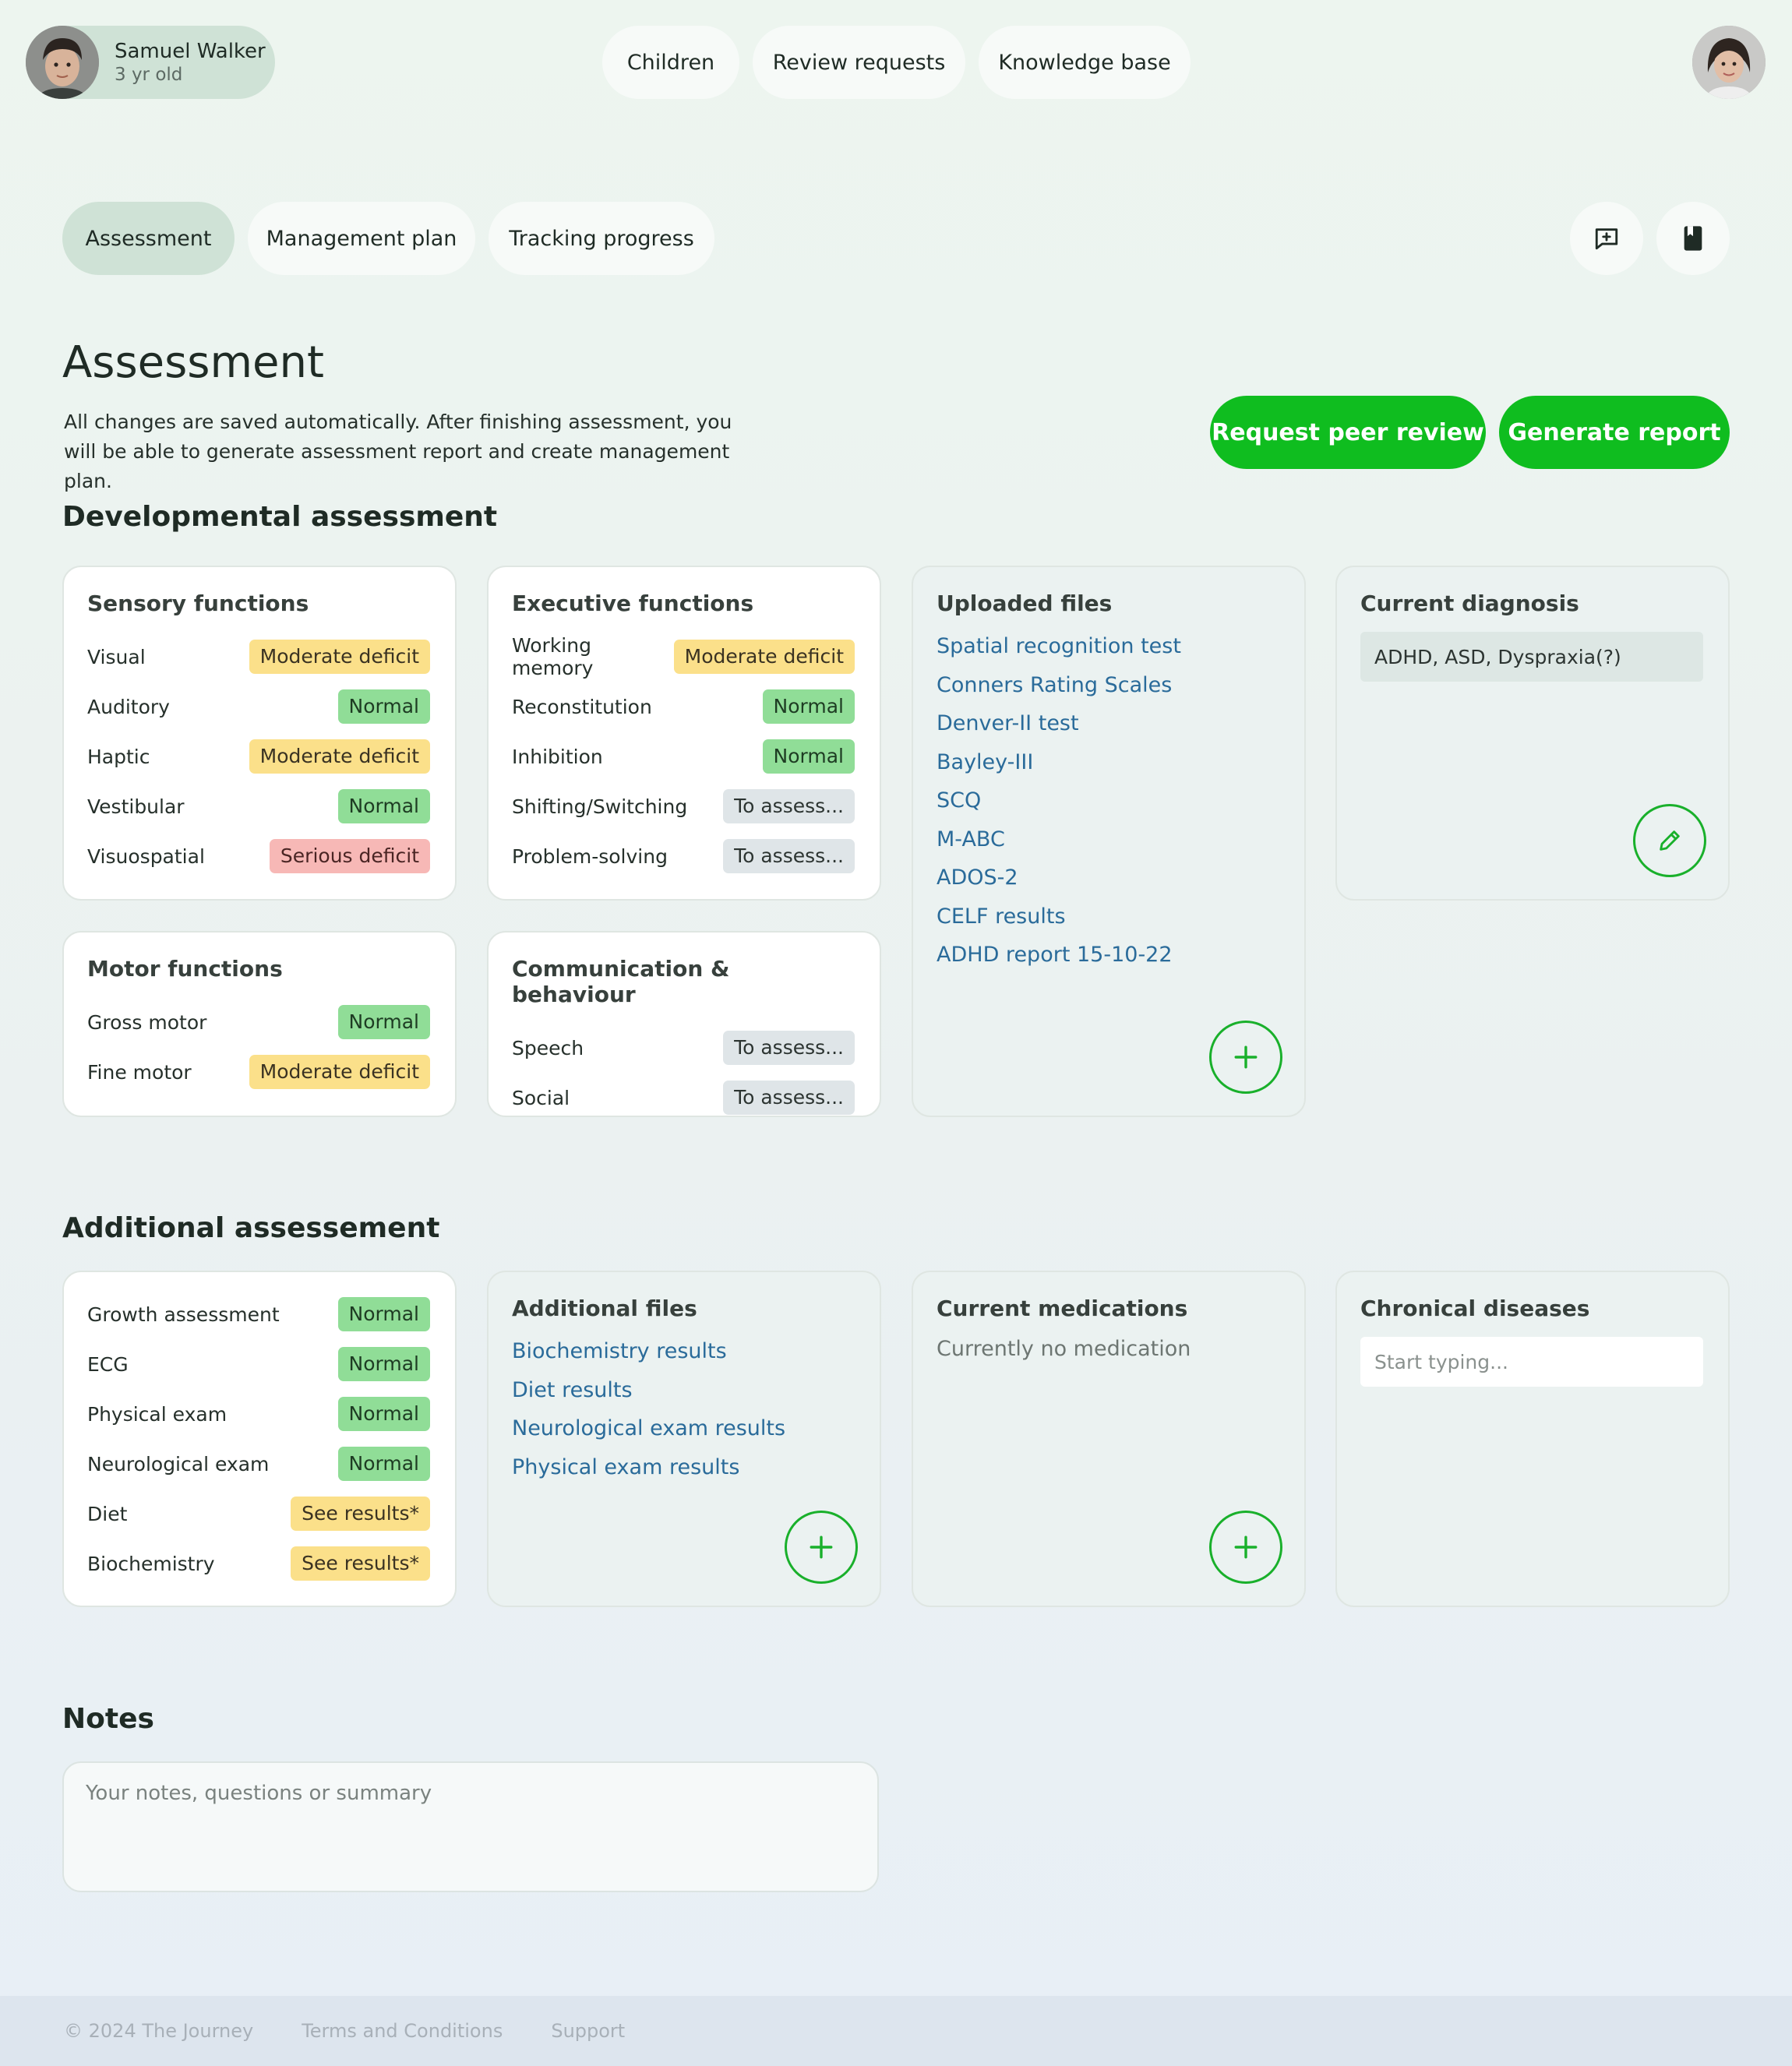  What do you see at coordinates (149, 75) in the screenshot?
I see `patient-age: 3 yr old` at bounding box center [149, 75].